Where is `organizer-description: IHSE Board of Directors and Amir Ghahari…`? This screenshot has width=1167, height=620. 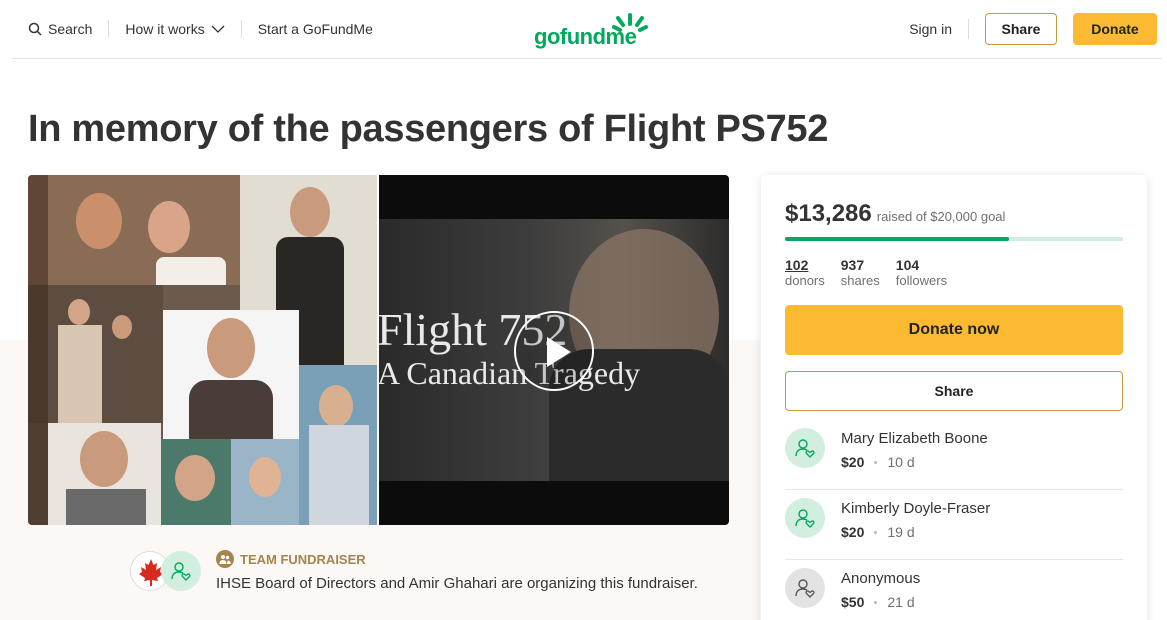 organizer-description: IHSE Board of Directors and Amir Ghahari… is located at coordinates (457, 583).